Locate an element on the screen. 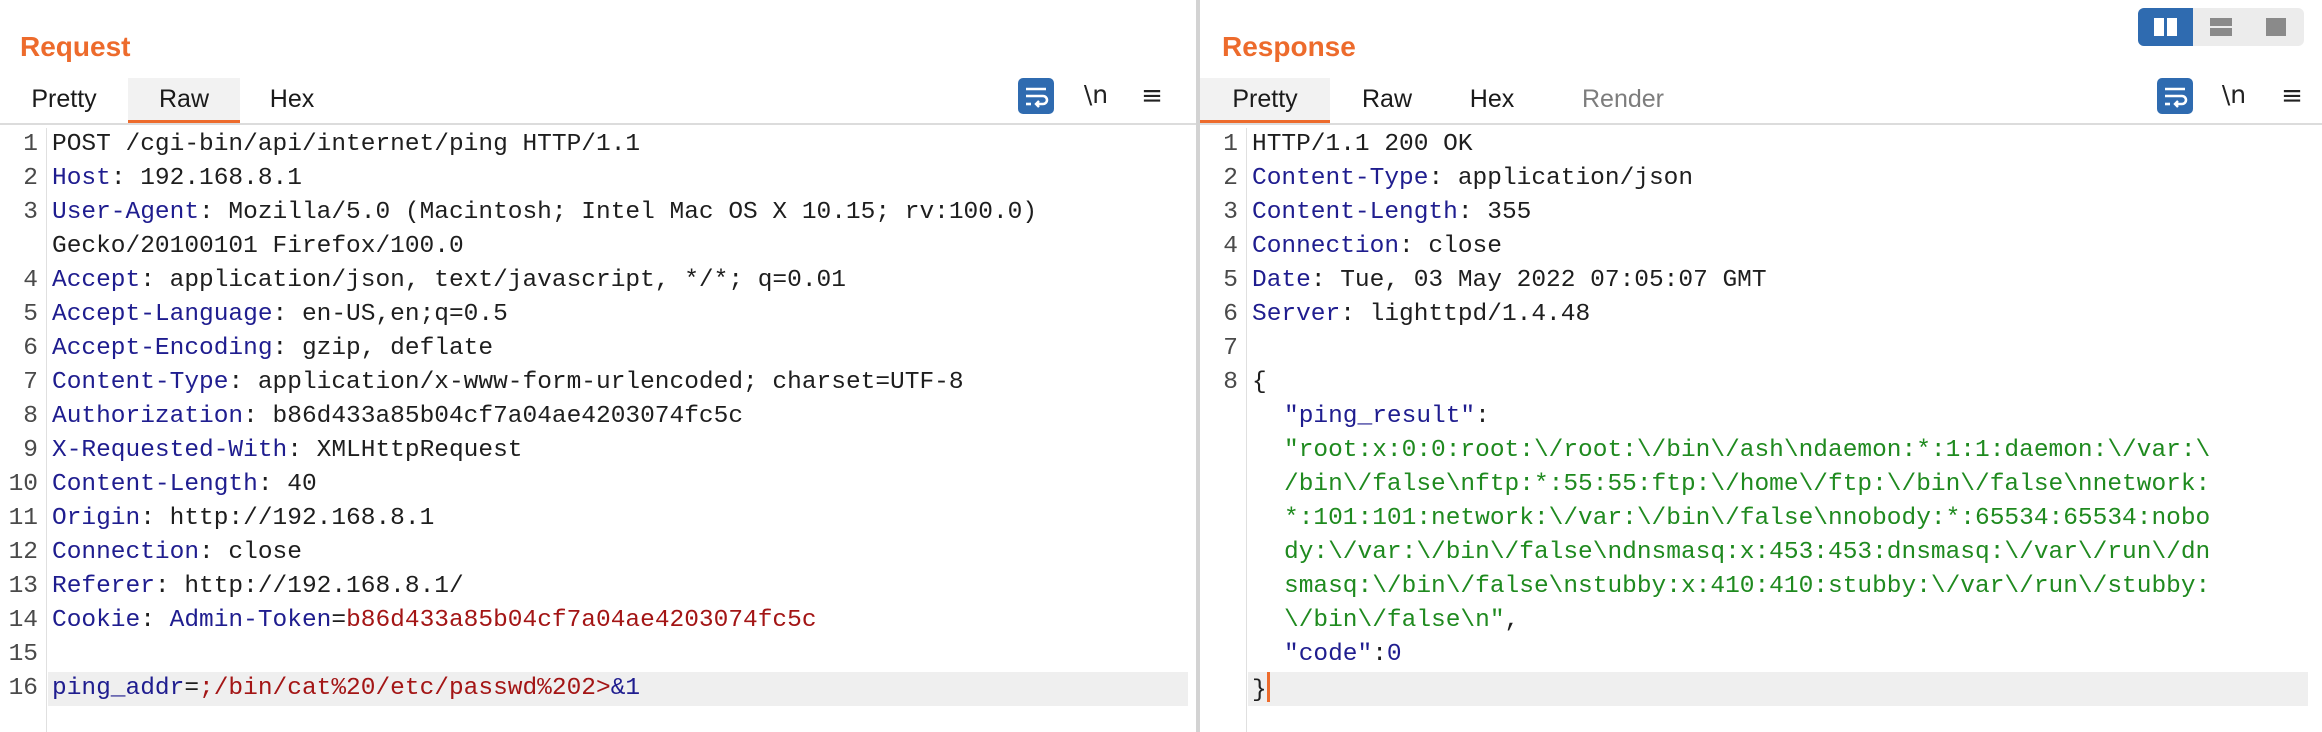  code-line: 9 X-Requested-With: XMLHttpRequest is located at coordinates (598, 451).